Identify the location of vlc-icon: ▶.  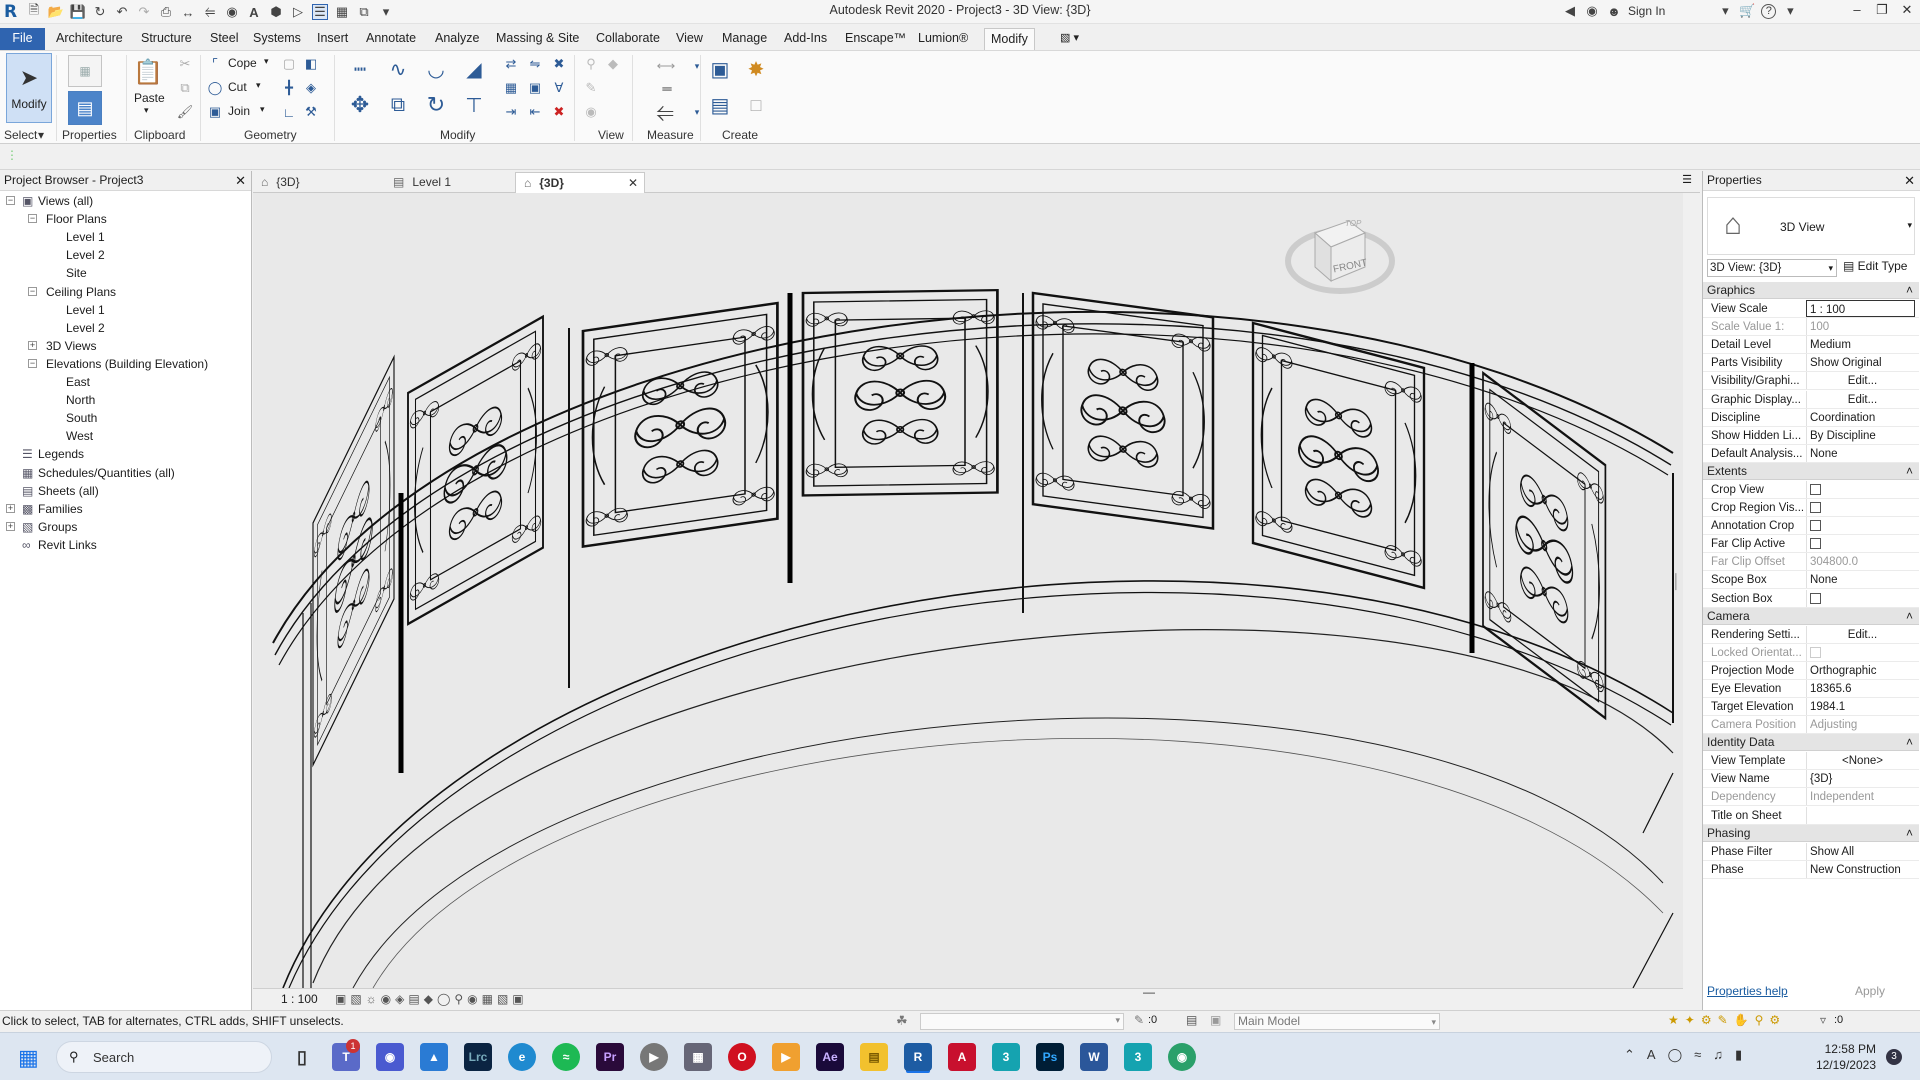
(786, 1057).